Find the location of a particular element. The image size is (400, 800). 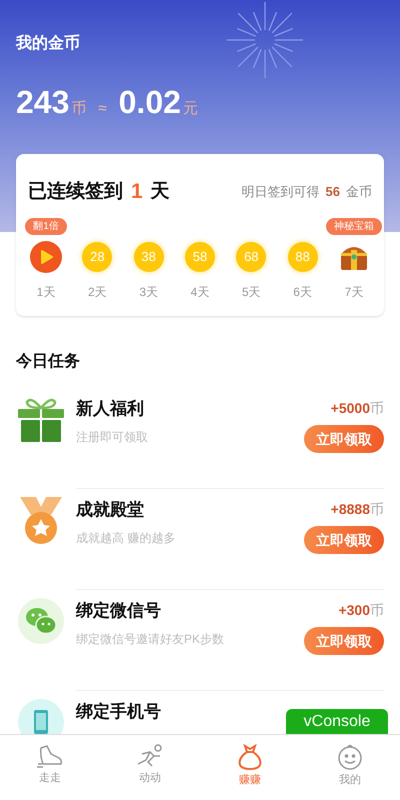

day-label: 2天 is located at coordinates (97, 292).